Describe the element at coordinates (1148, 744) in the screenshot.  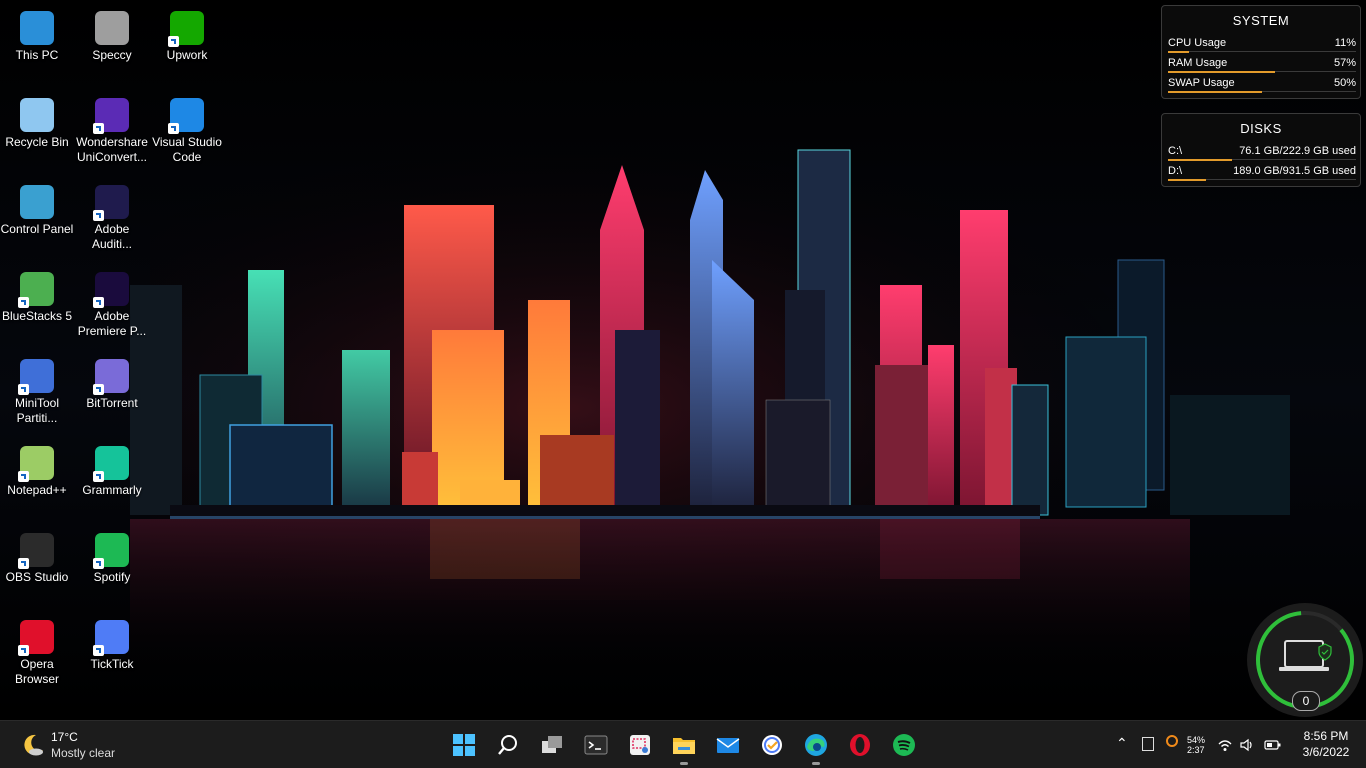
I see `tray-app-icon` at that location.